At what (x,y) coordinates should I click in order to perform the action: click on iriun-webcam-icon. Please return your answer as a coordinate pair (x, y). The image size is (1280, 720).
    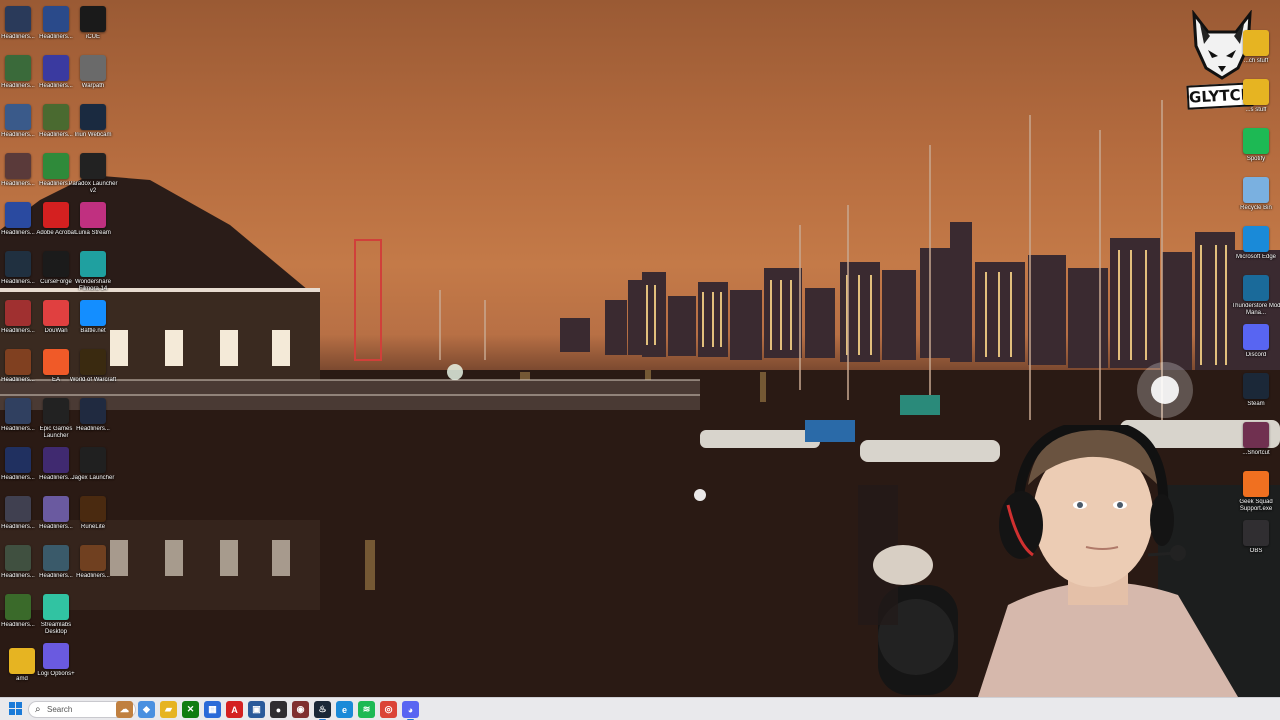
    Looking at the image, I should click on (93, 117).